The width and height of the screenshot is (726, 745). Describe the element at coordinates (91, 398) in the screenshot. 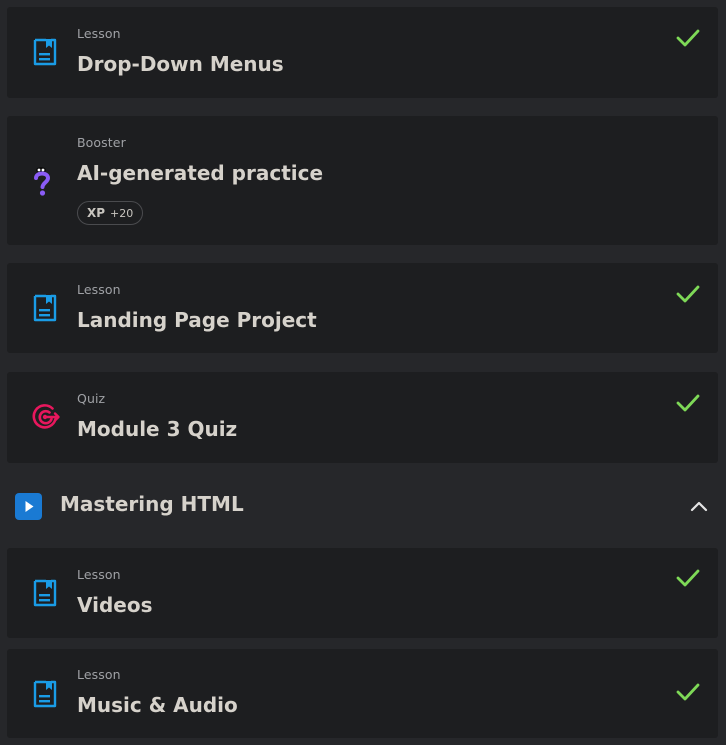

I see `item-type-label: Quiz` at that location.